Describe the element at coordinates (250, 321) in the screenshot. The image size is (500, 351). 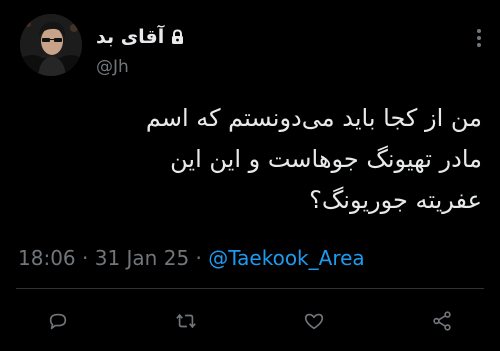
I see `action-bar` at that location.